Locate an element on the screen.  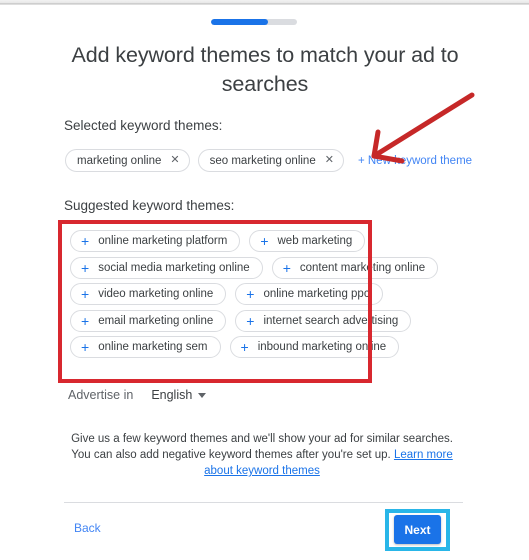
language-select-value: English is located at coordinates (172, 395).